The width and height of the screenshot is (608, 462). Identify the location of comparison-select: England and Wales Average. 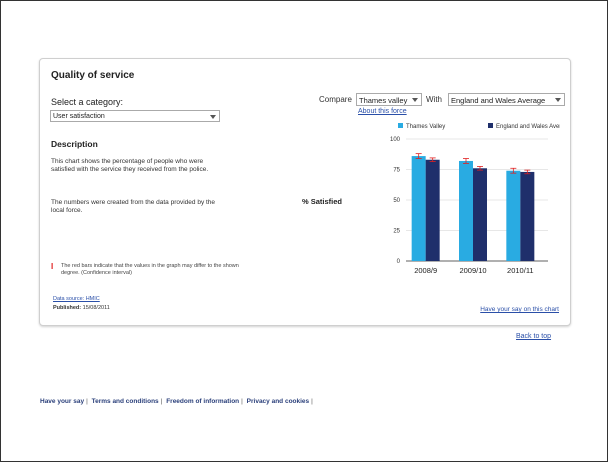
(506, 99).